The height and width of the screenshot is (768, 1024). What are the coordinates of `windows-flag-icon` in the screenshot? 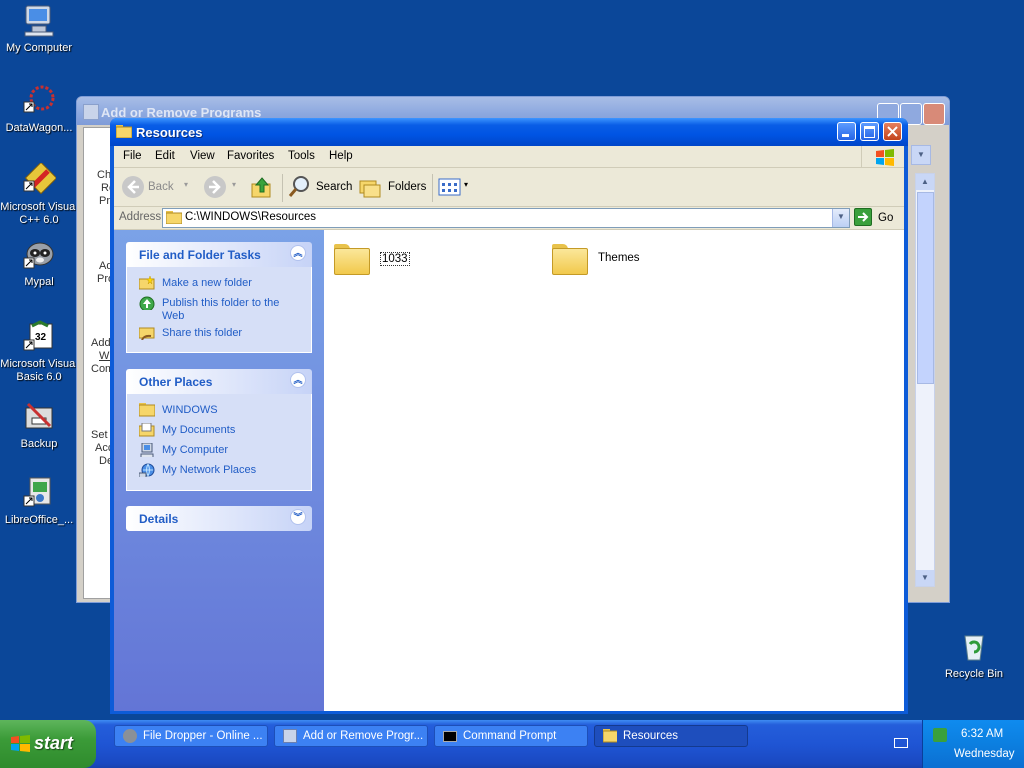 It's located at (20, 743).